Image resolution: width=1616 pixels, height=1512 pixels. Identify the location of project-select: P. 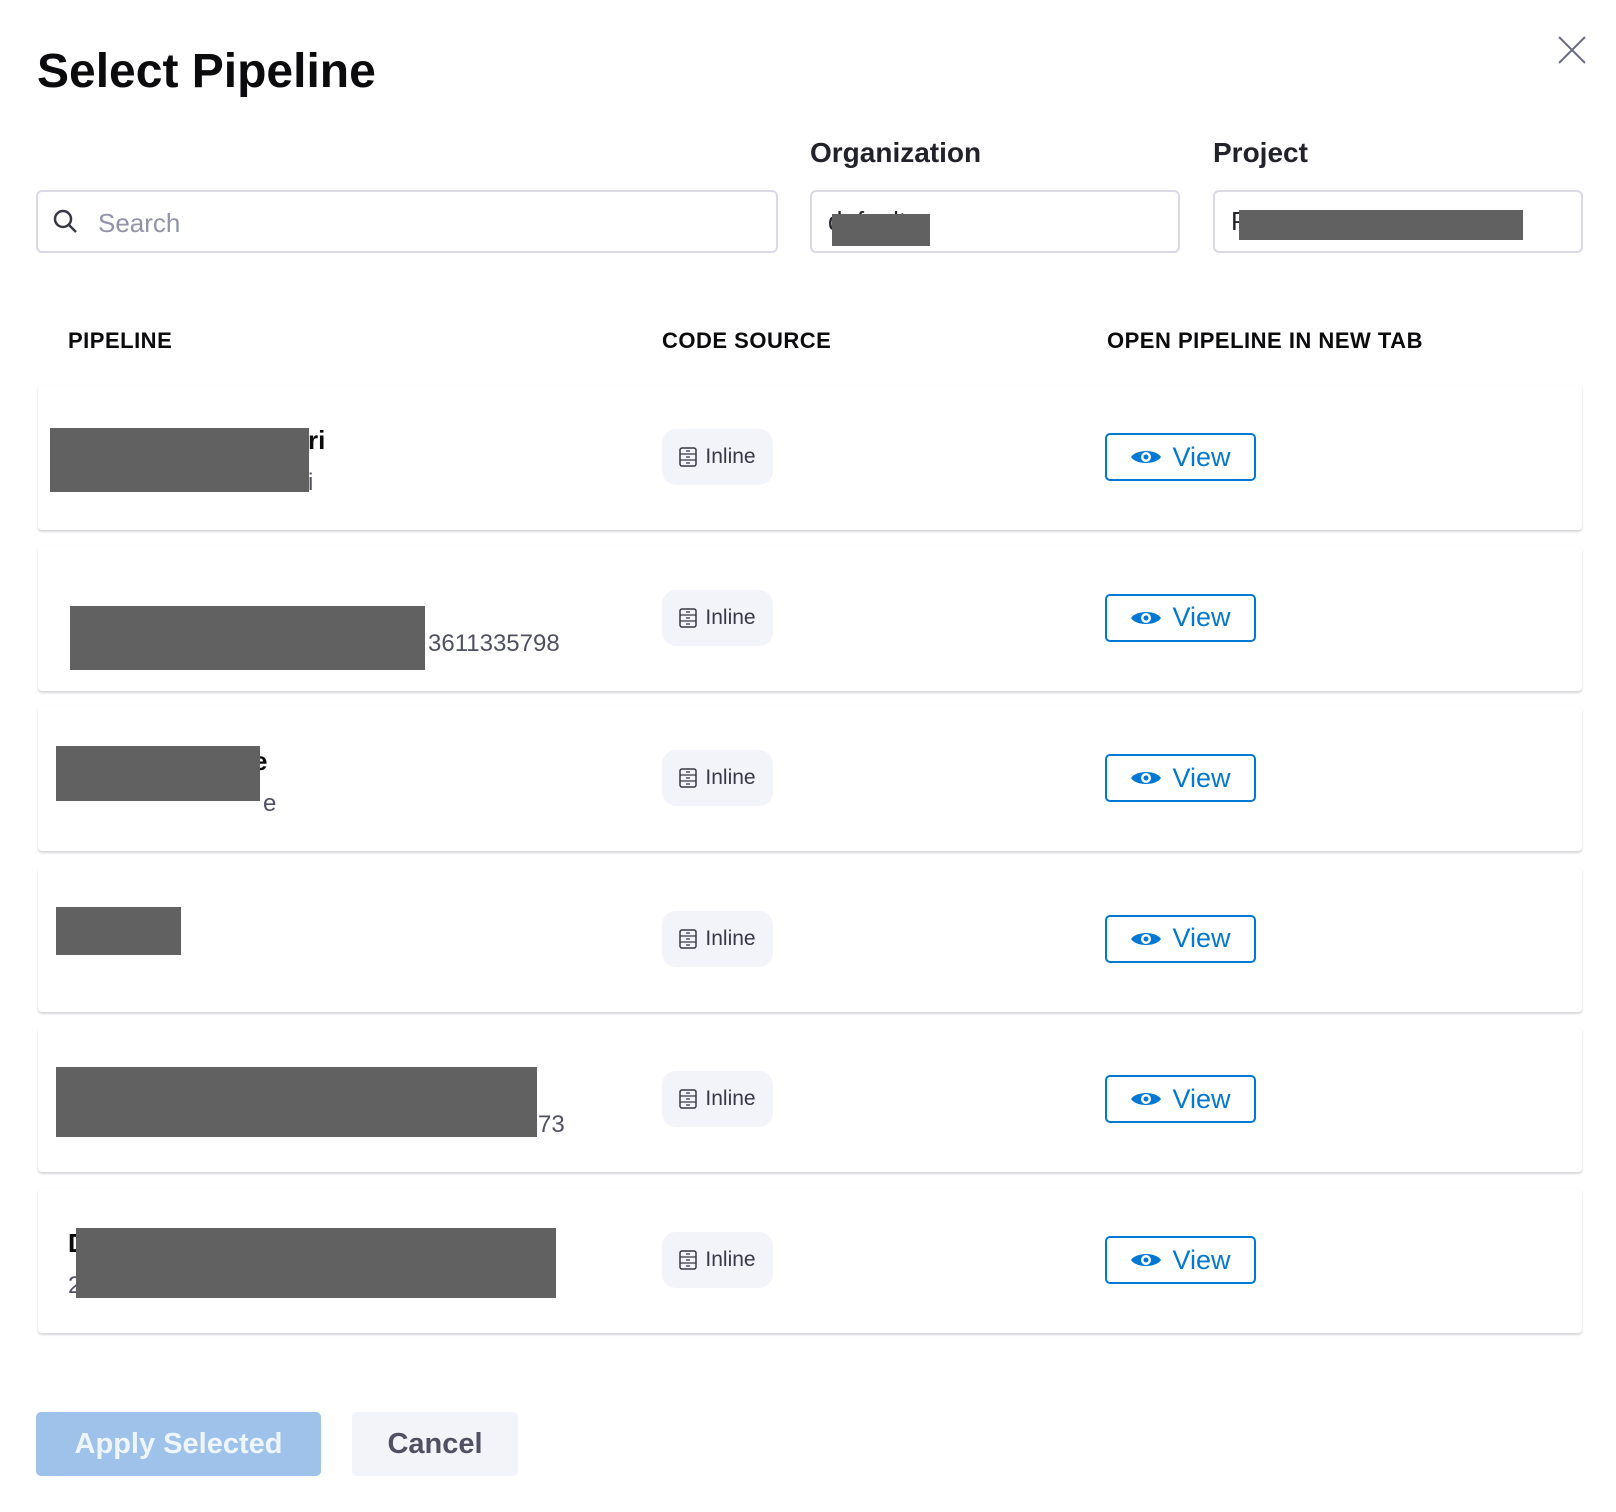
(1398, 221).